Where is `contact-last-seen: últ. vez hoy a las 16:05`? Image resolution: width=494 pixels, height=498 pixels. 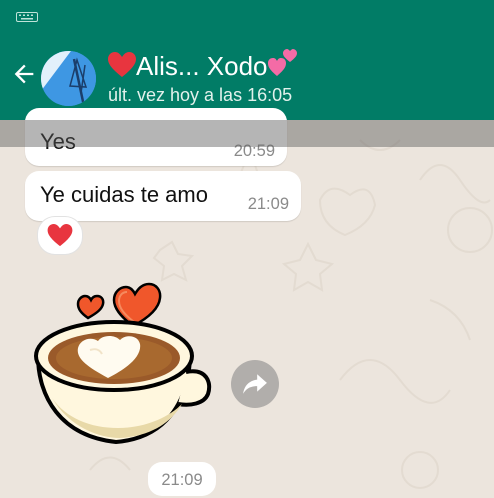
contact-last-seen: últ. vez hoy a las 16:05 is located at coordinates (200, 95).